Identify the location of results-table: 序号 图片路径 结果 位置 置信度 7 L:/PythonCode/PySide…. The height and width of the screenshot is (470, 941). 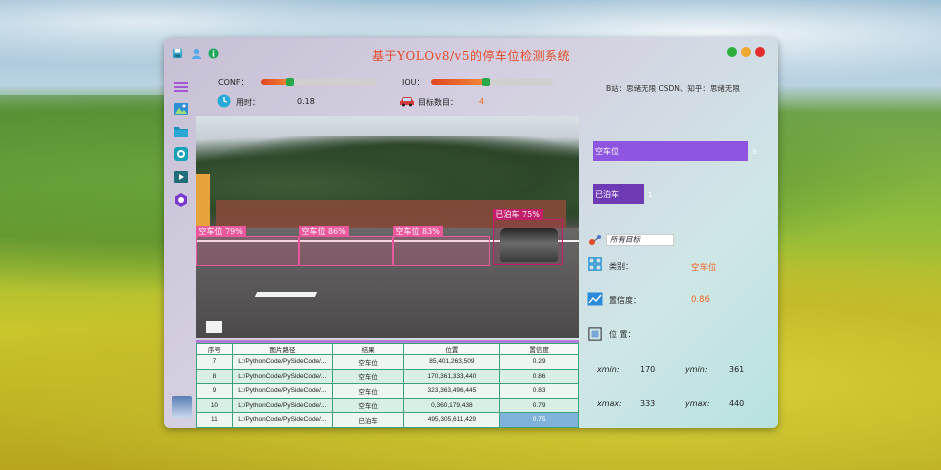
(387, 384).